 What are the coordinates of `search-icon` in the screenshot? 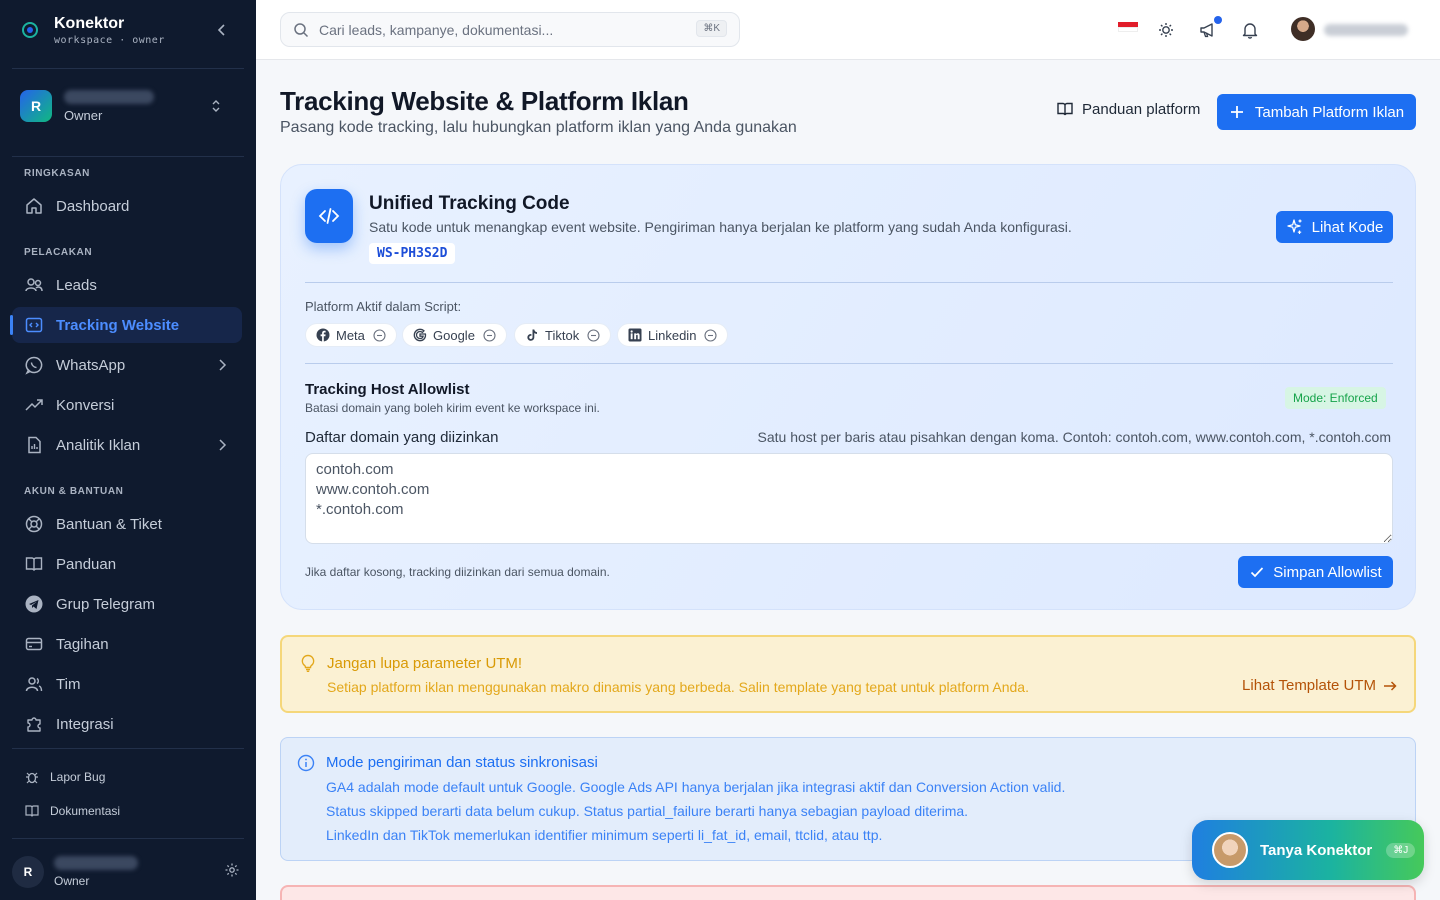 It's located at (301, 29).